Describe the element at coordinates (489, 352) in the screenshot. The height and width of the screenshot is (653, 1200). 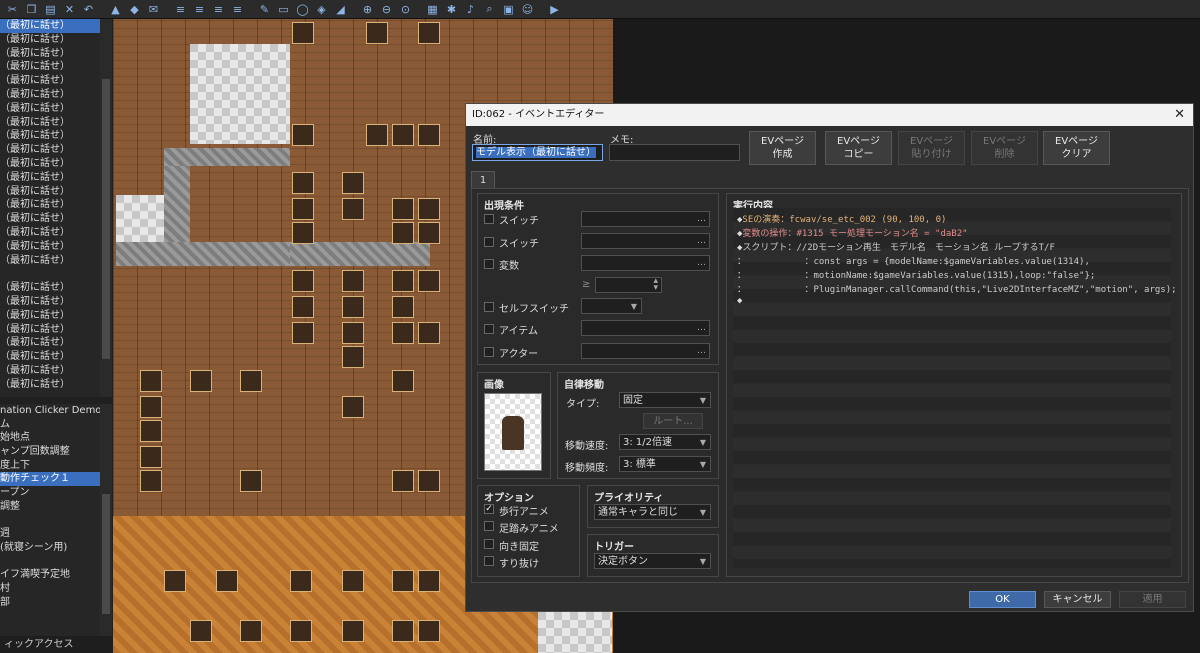
I see `actor-checkbox` at that location.